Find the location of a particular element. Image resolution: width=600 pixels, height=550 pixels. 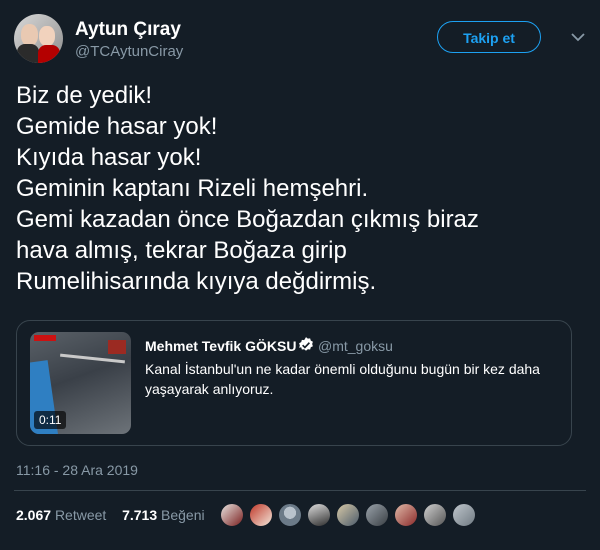

tweet-timestamp: 11:16 - 28 Ara 2019 is located at coordinates (77, 470).